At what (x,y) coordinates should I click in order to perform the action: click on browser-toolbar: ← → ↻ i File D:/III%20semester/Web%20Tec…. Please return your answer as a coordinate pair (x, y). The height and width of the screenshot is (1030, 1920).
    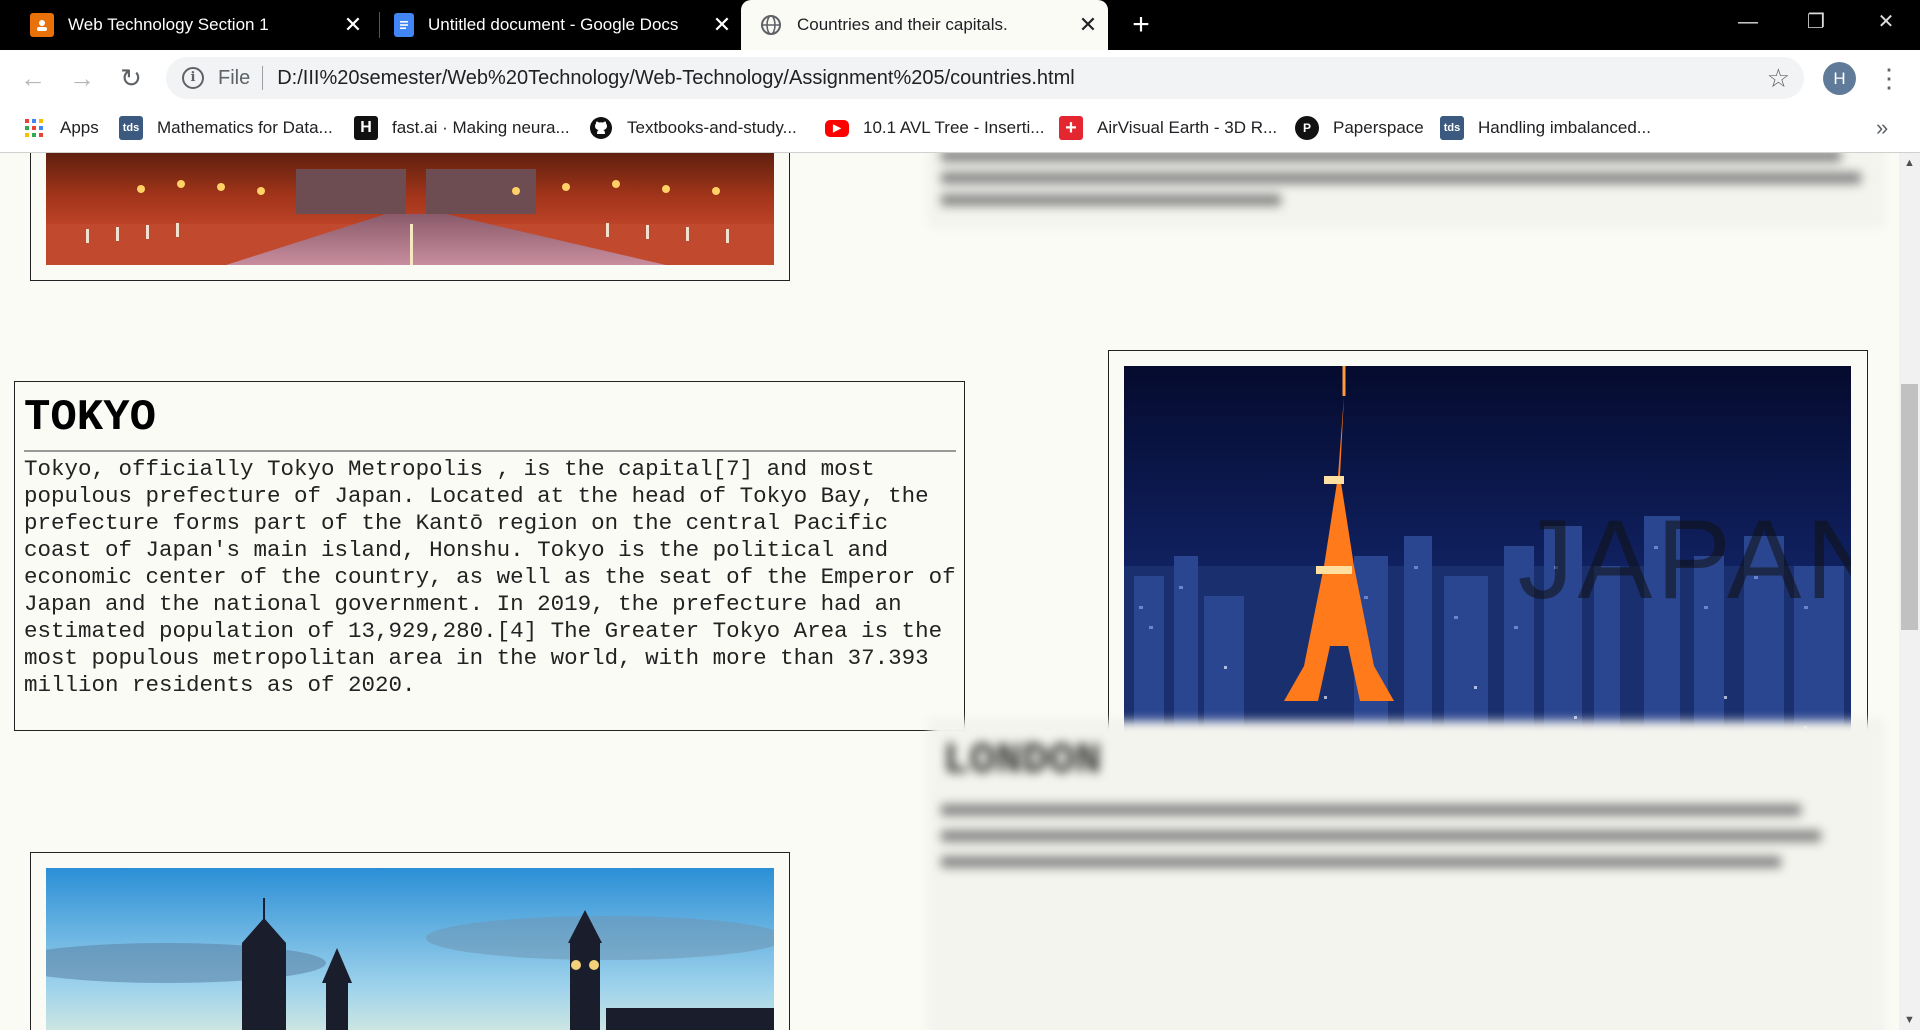
    Looking at the image, I should click on (960, 77).